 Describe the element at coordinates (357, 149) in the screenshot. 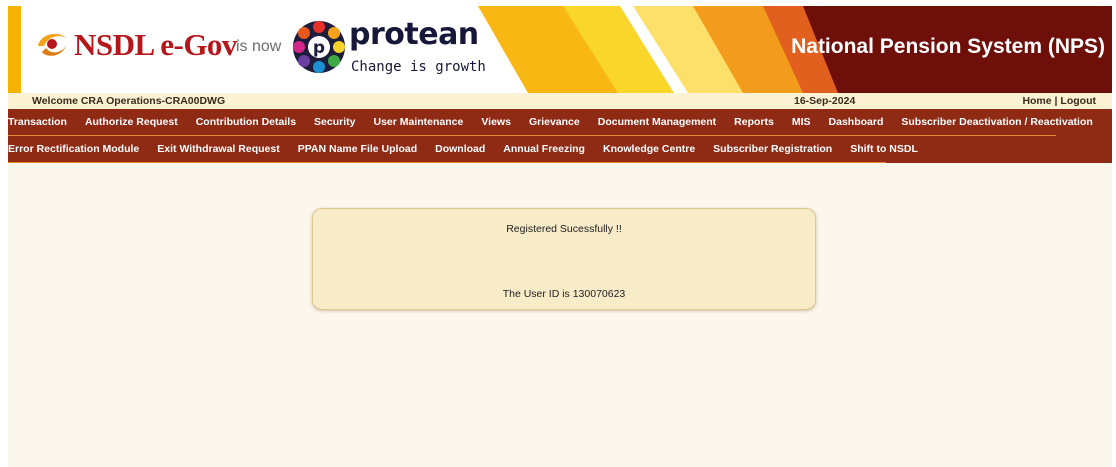

I see `menu-ppan-name-file-upload: PPAN Name File Upload` at that location.